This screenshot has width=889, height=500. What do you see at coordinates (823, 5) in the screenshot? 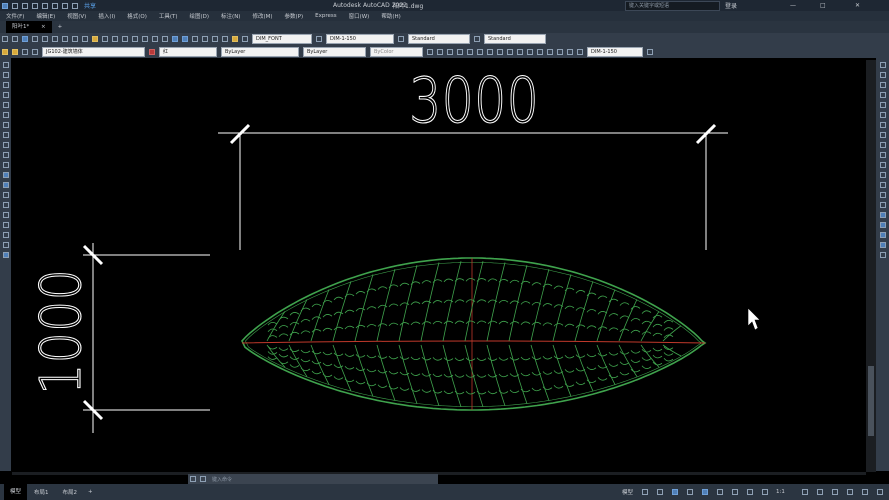
I see `maximize-button: □` at bounding box center [823, 5].